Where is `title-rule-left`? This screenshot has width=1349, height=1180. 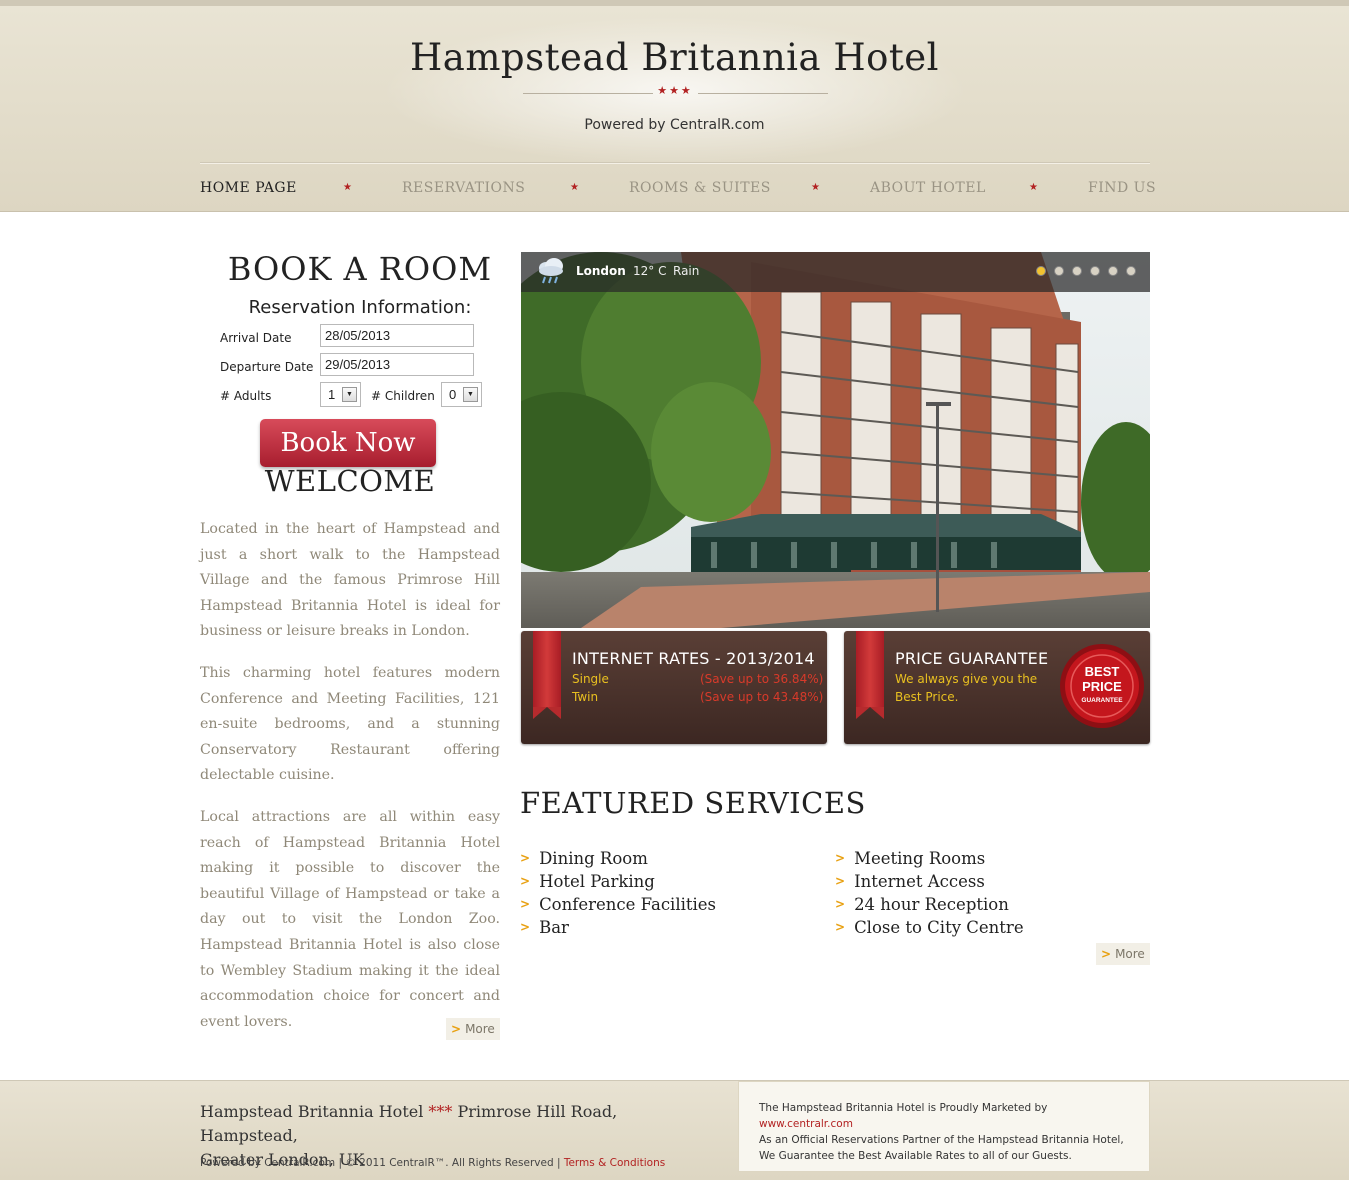
title-rule-left is located at coordinates (588, 93).